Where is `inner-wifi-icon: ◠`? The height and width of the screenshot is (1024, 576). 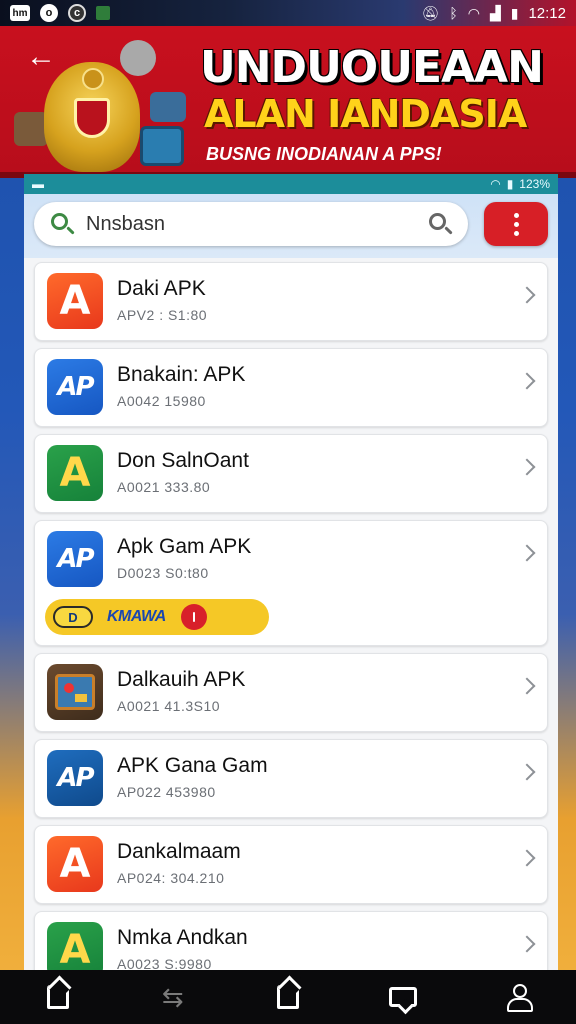
inner-wifi-icon: ◠ is located at coordinates (495, 184).